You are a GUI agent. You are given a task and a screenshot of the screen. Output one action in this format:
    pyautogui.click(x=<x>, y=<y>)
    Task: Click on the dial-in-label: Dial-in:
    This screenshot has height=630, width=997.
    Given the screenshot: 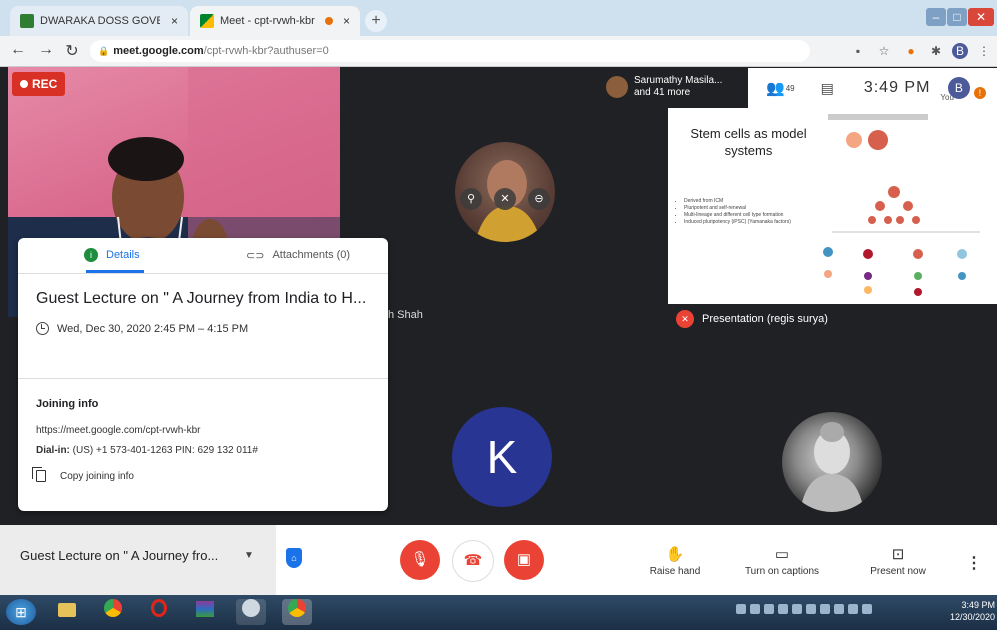 What is the action you would take?
    pyautogui.click(x=53, y=450)
    